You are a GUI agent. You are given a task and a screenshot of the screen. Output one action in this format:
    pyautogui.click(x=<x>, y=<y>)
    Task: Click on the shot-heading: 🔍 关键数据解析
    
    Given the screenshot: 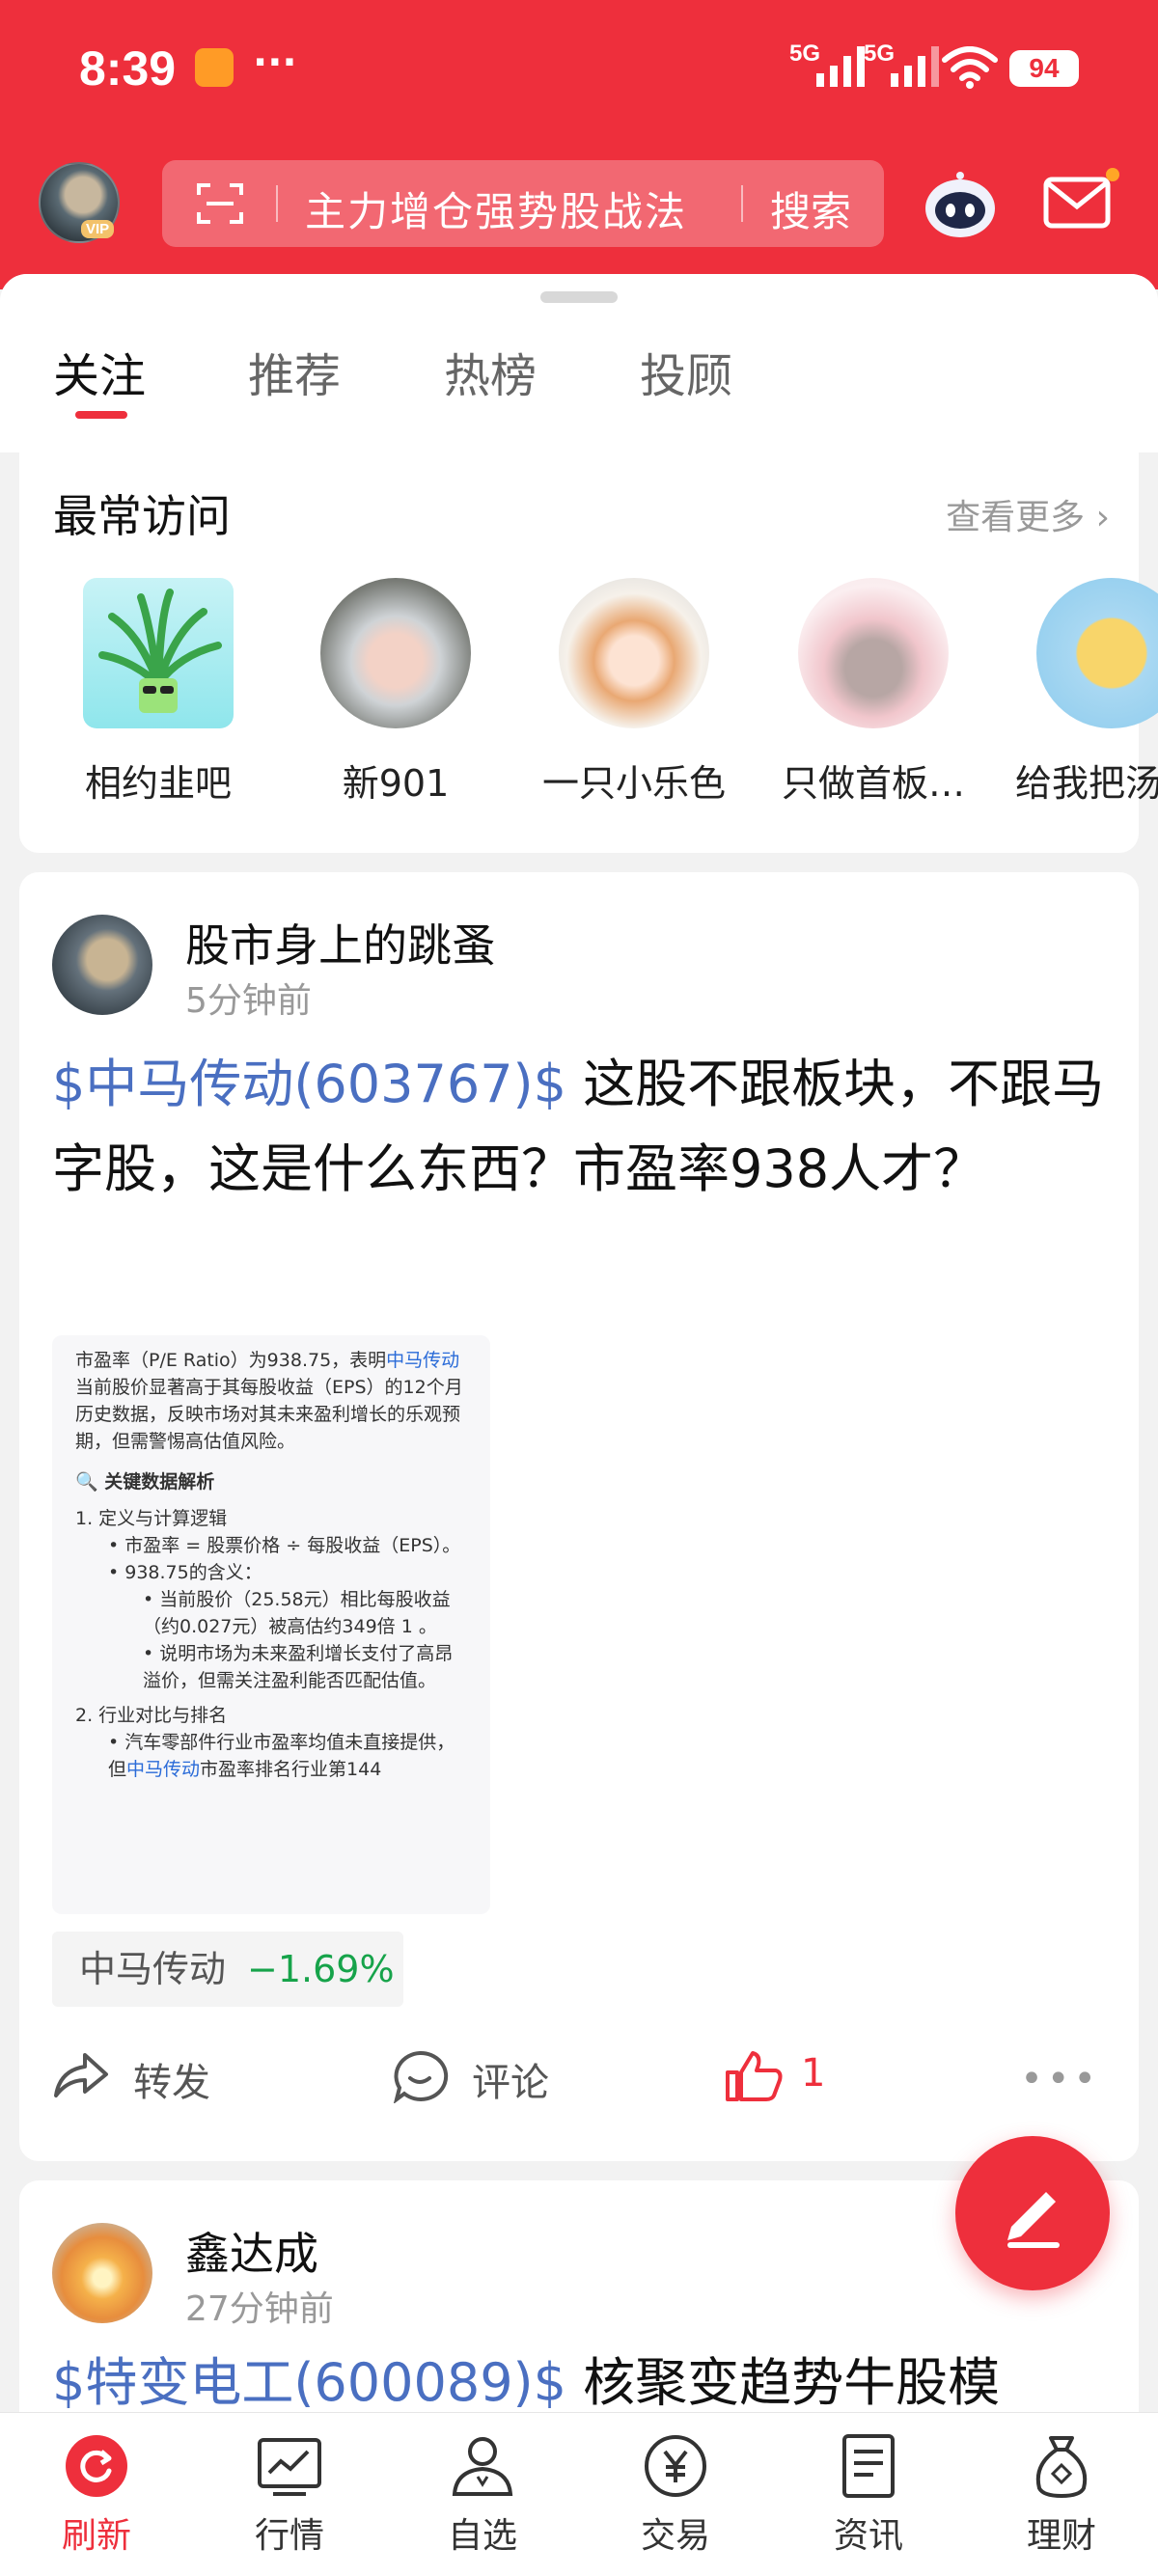 What is the action you would take?
    pyautogui.click(x=145, y=1482)
    